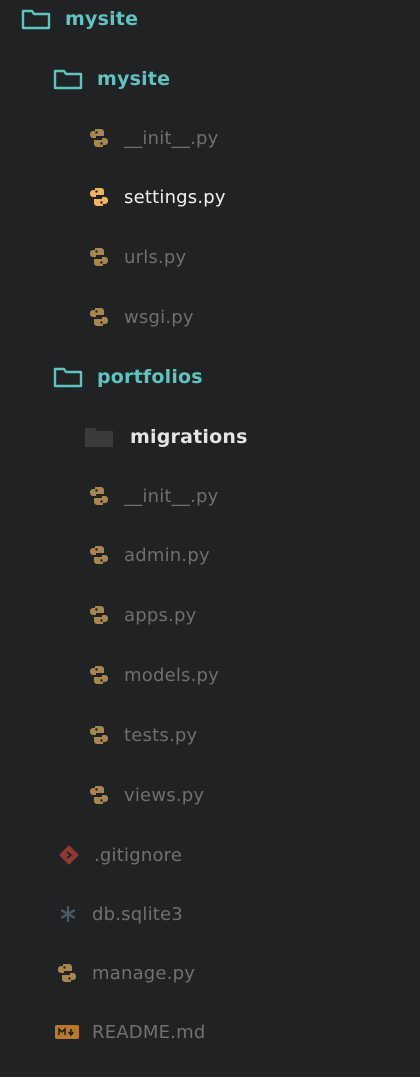 The width and height of the screenshot is (420, 1077). I want to click on tree-item-folder-portfolios: portfolios, so click(210, 377).